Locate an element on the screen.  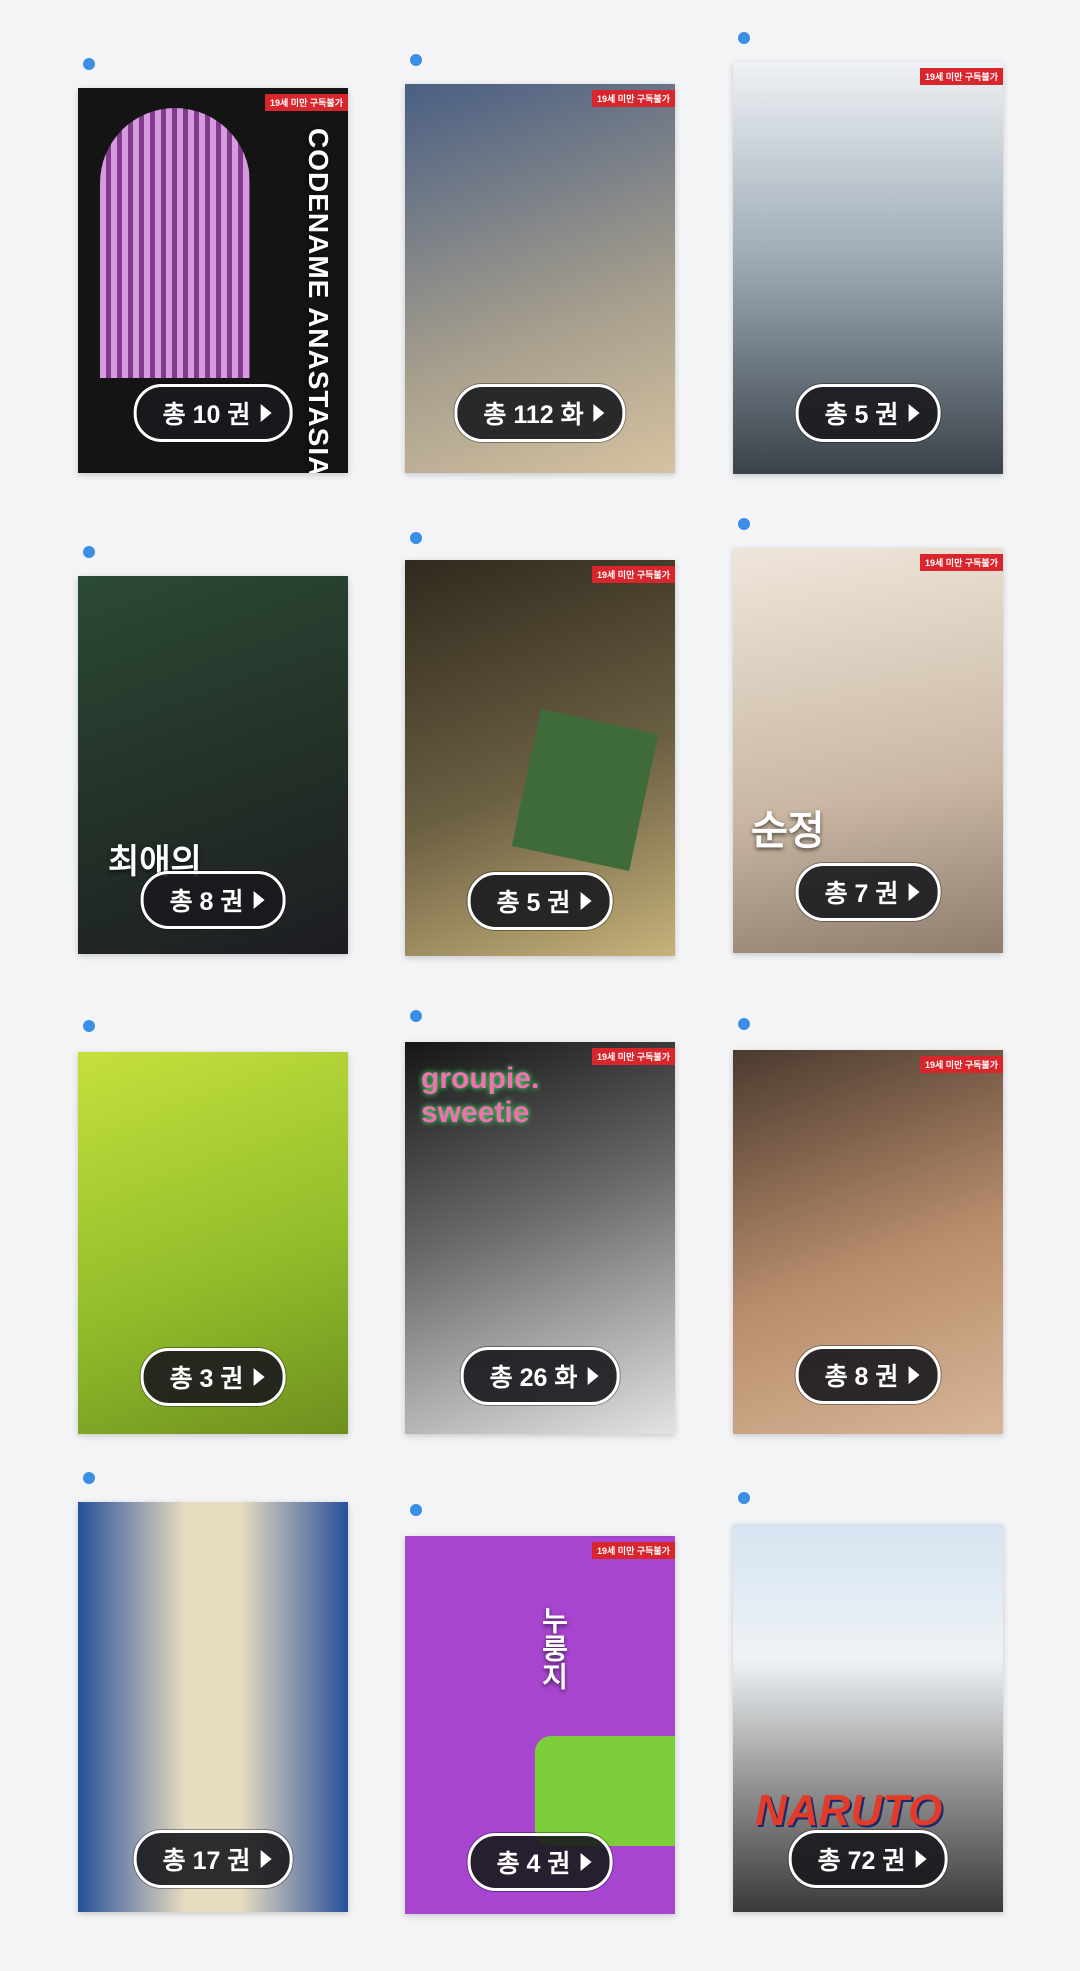
book-card: NARUTO 총 72 권 is located at coordinates (873, 1702).